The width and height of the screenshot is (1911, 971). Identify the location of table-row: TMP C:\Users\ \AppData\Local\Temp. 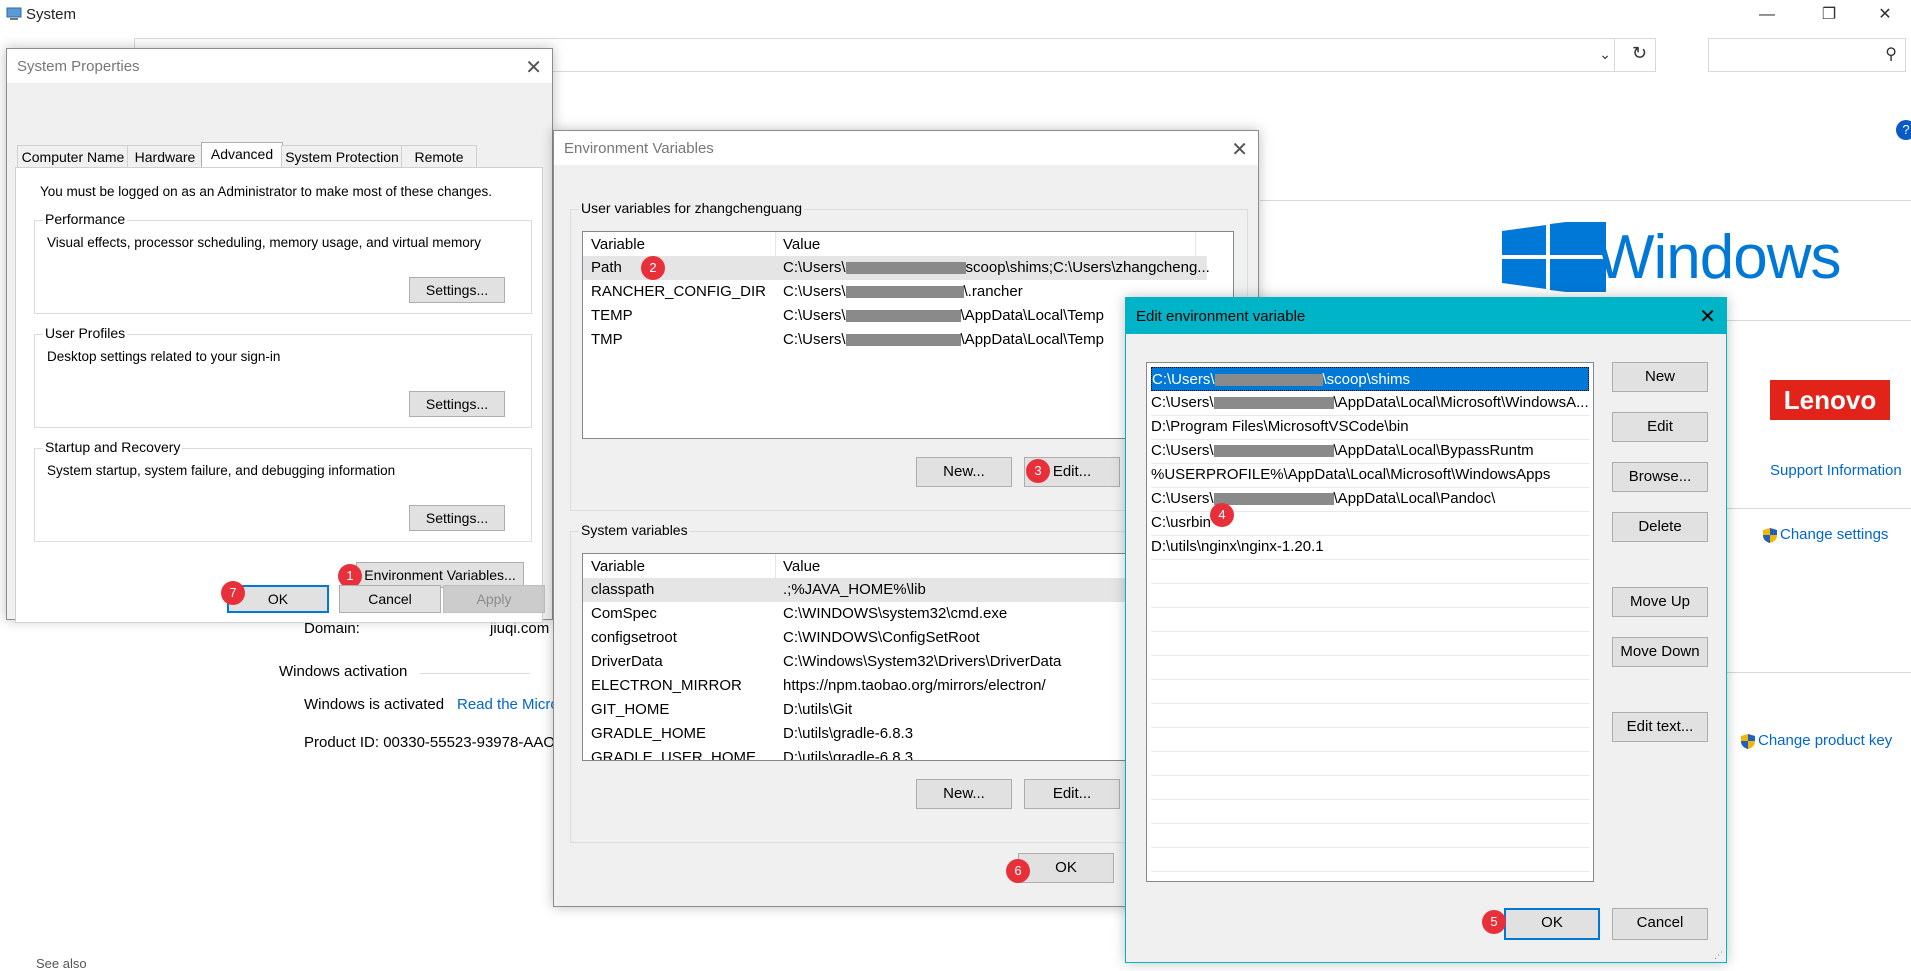
(895, 340).